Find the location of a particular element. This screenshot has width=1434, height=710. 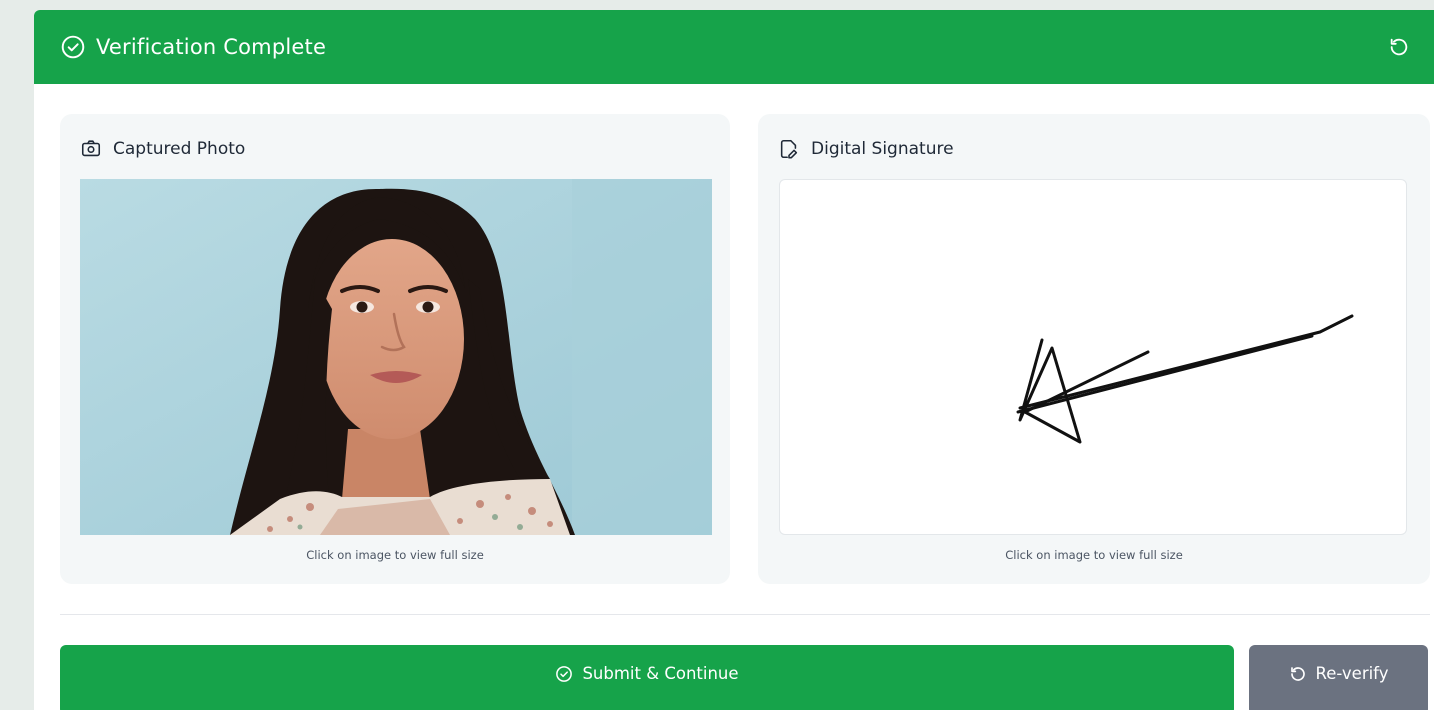

captured-photo-title: Captured Photo is located at coordinates (179, 149).